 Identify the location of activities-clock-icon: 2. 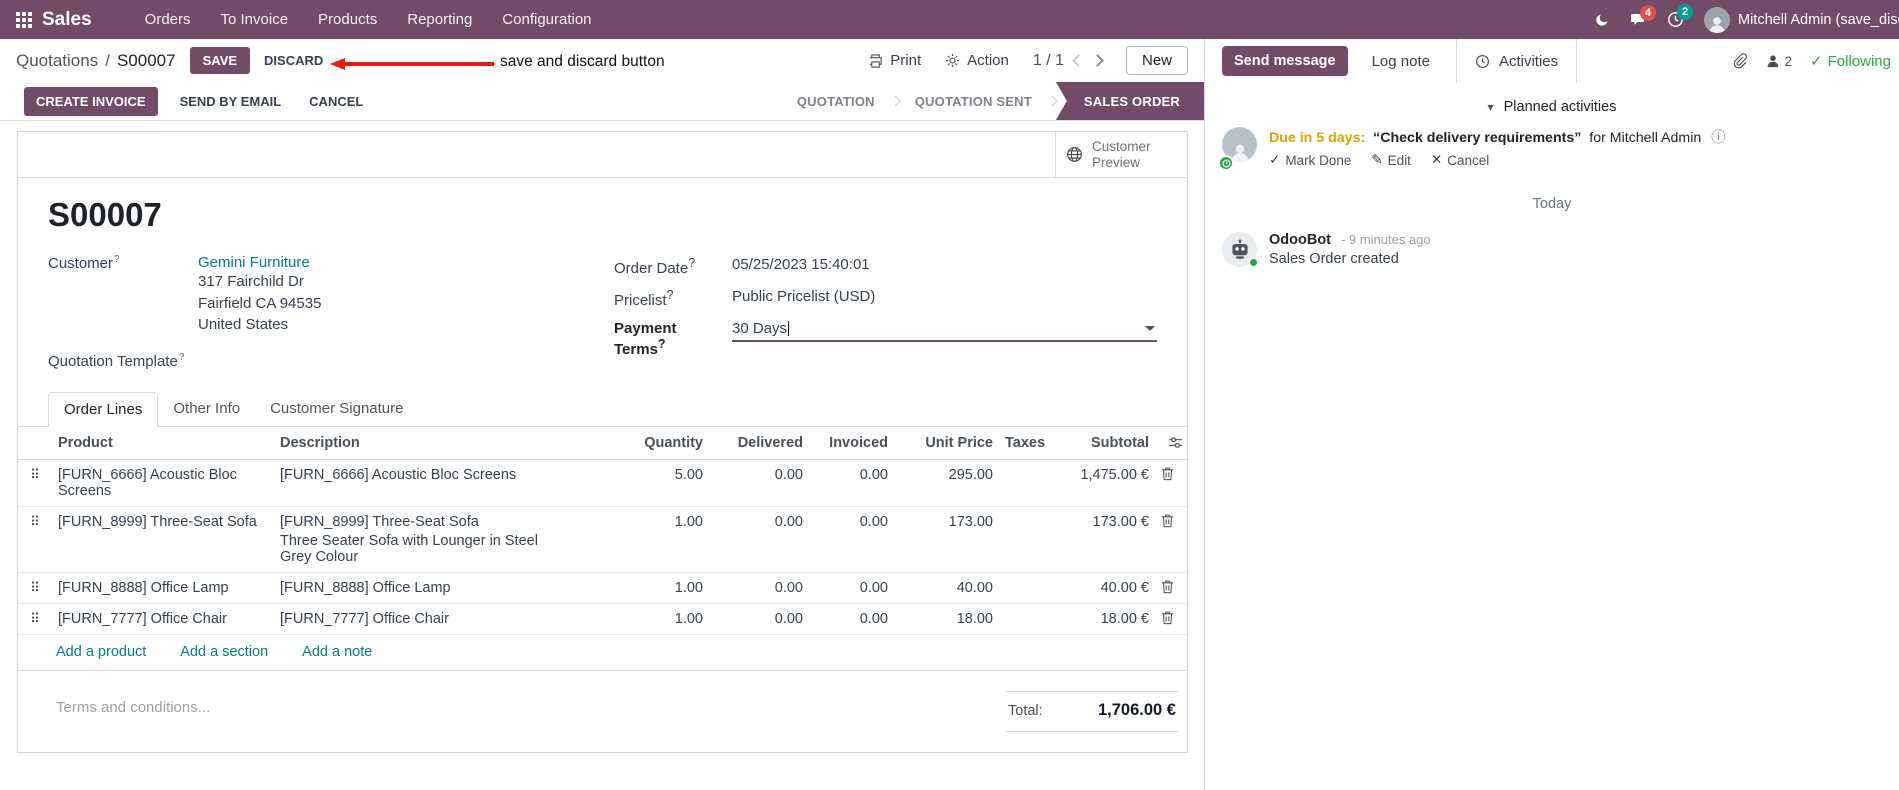
(1680, 16).